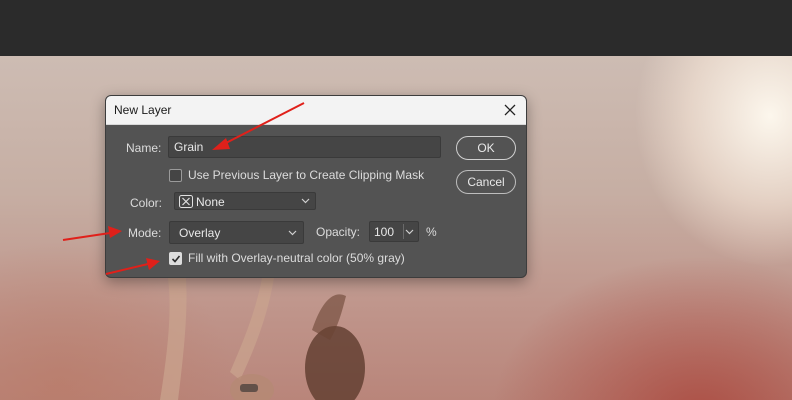 The height and width of the screenshot is (400, 792). What do you see at coordinates (338, 232) in the screenshot?
I see `opacity-label: Opacity:` at bounding box center [338, 232].